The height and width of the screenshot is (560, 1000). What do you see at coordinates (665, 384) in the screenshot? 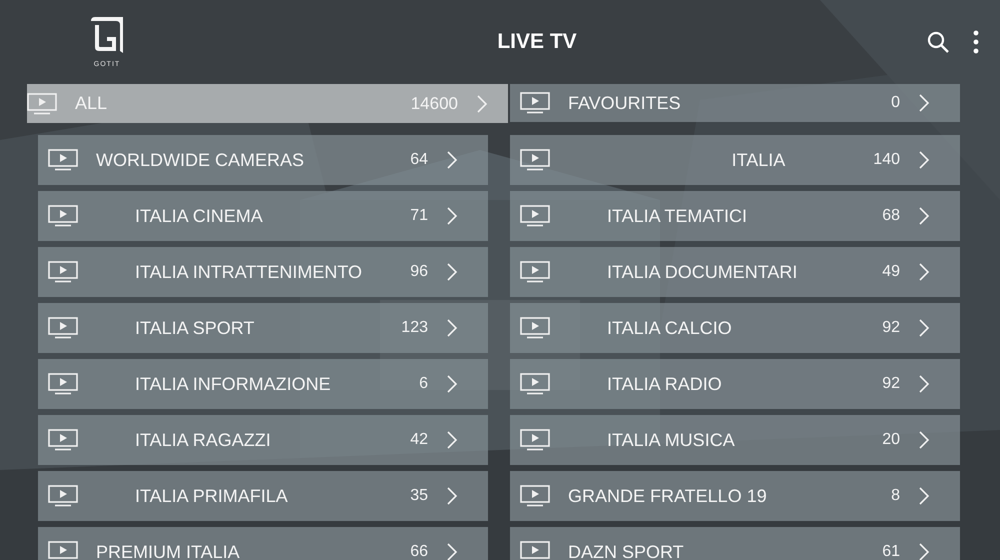
I see `category-name: ITALIA RADIO` at bounding box center [665, 384].